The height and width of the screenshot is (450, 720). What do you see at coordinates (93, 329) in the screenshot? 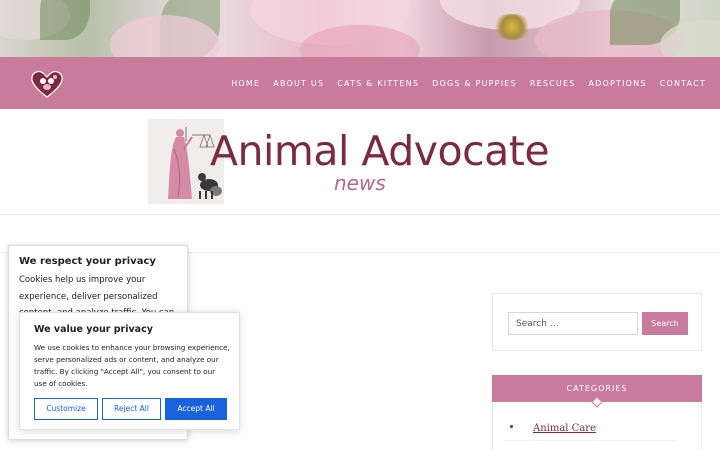
I see `cookie-title: We value your privacy` at bounding box center [93, 329].